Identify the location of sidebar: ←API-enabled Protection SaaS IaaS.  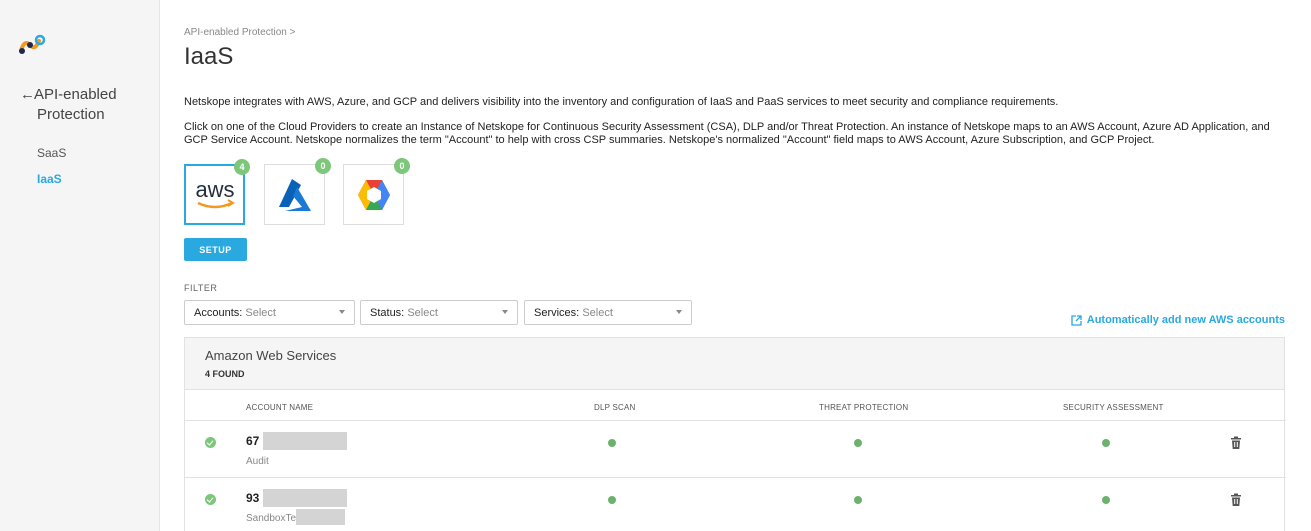
(80, 265).